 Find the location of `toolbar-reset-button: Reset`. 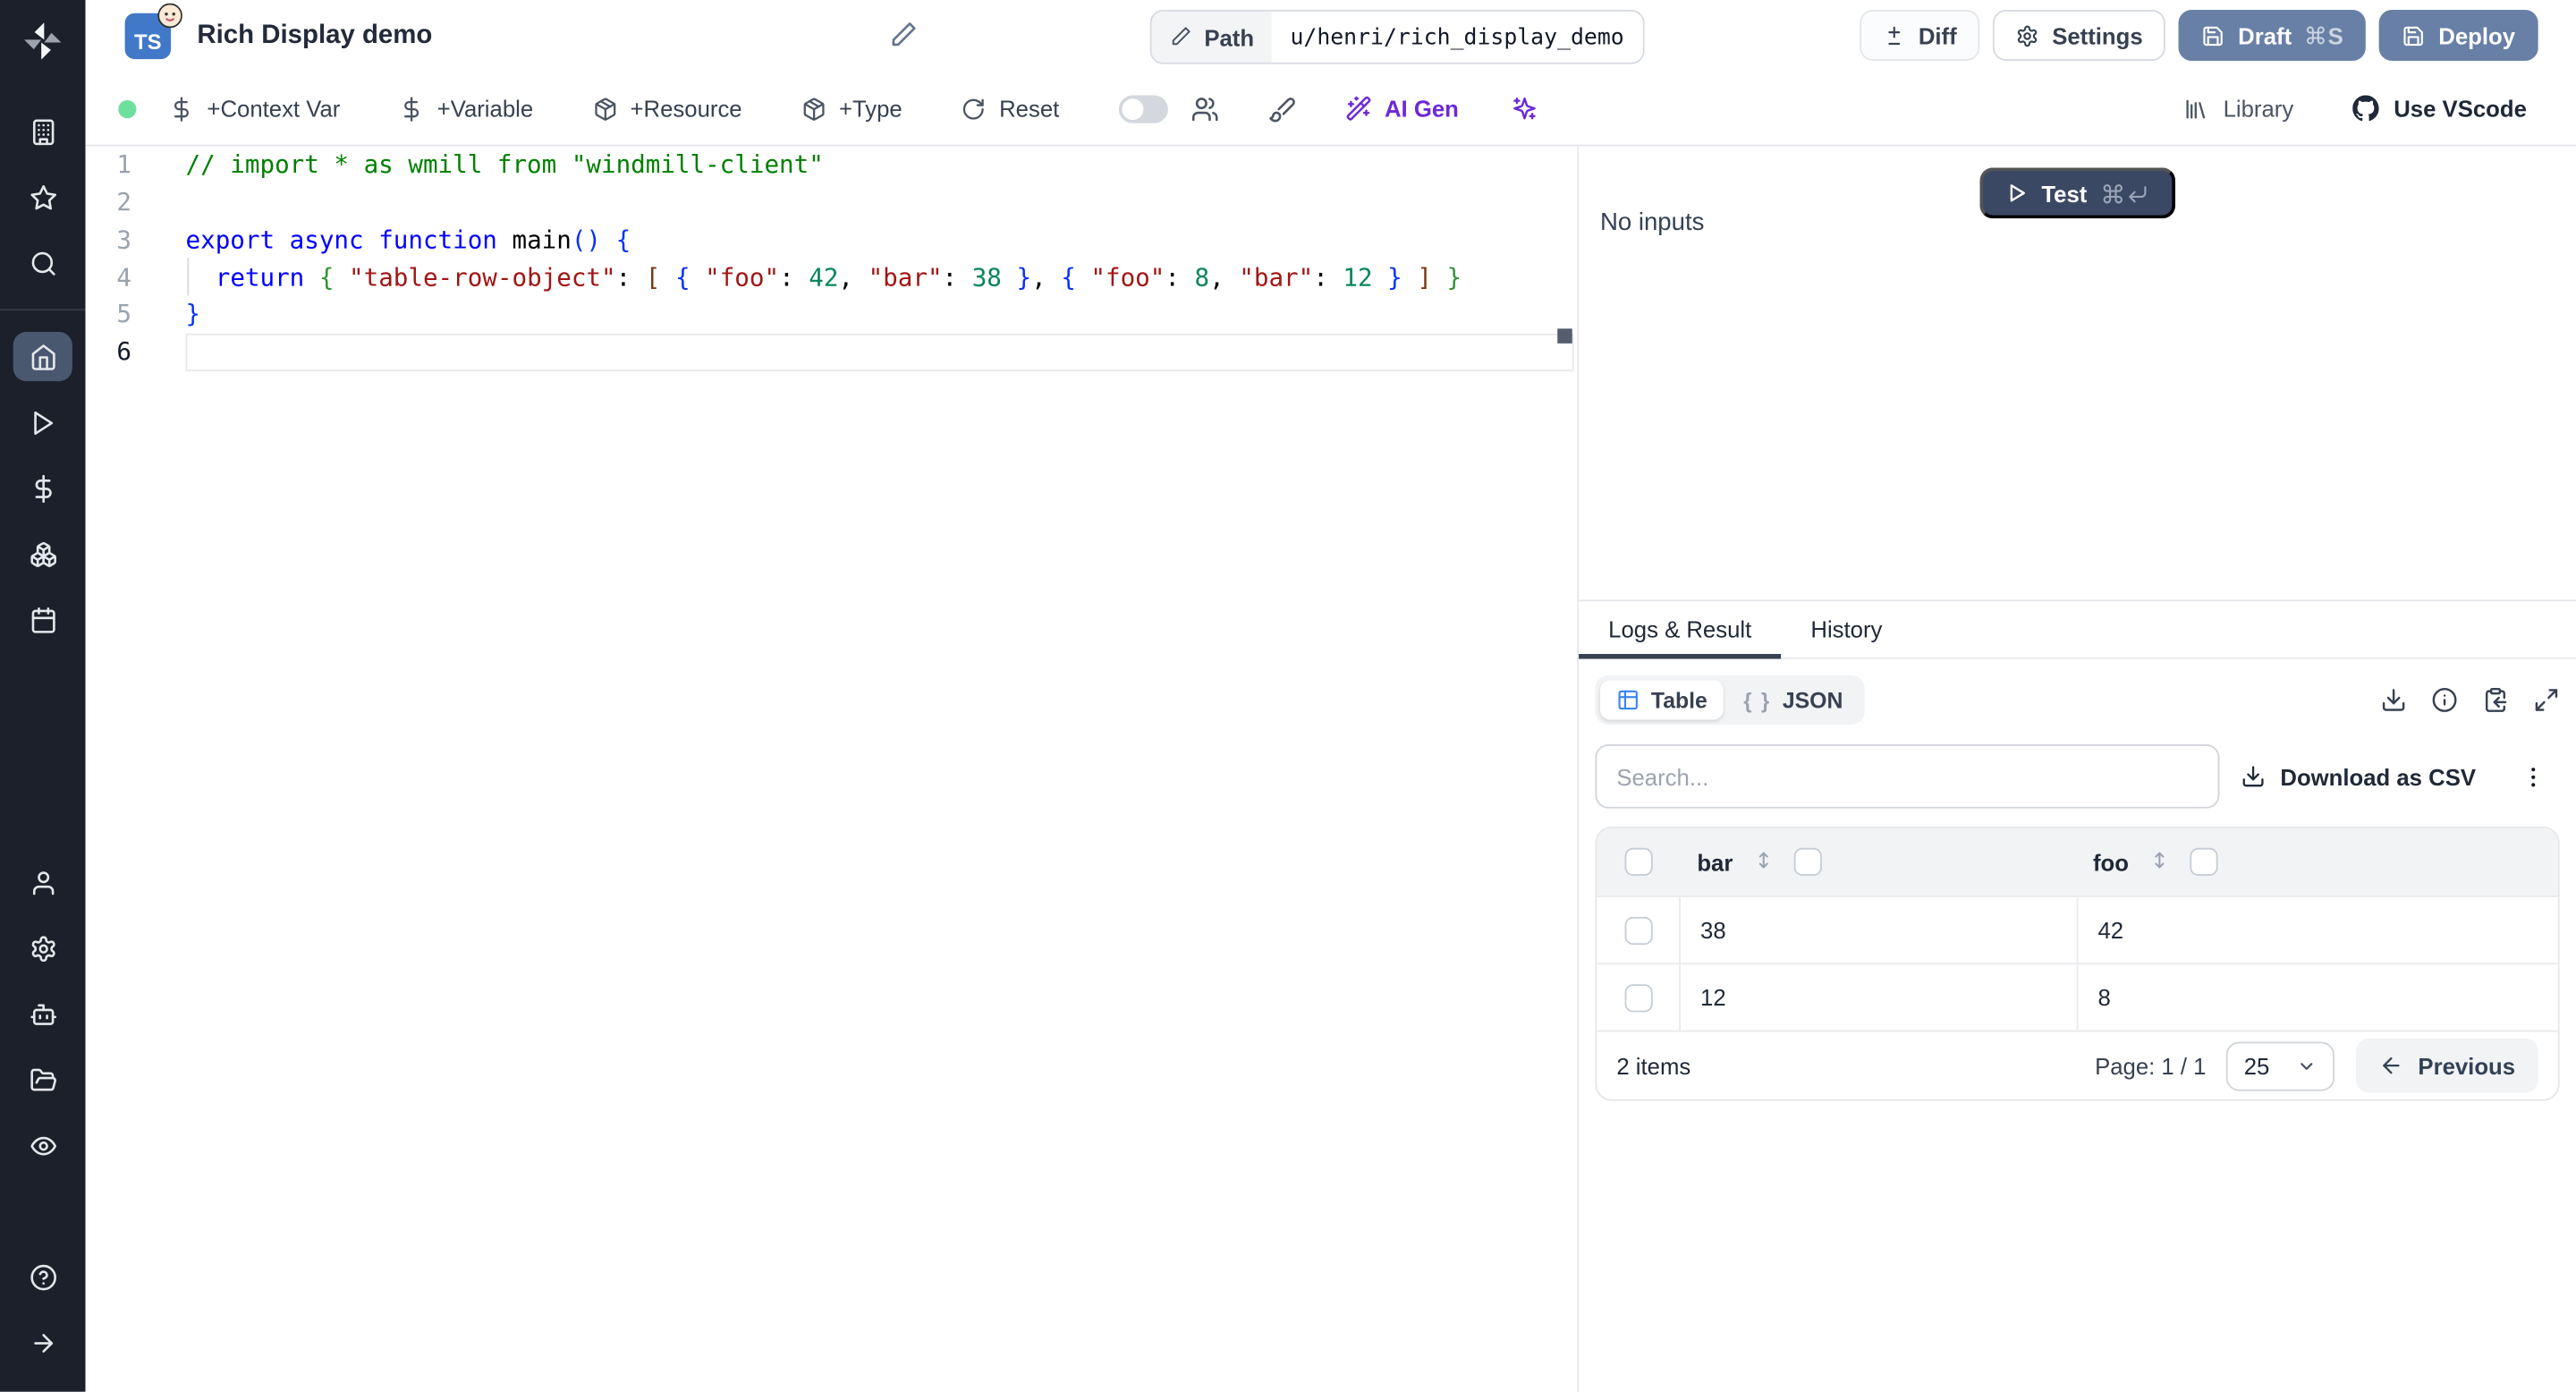

toolbar-reset-button: Reset is located at coordinates (1010, 109).